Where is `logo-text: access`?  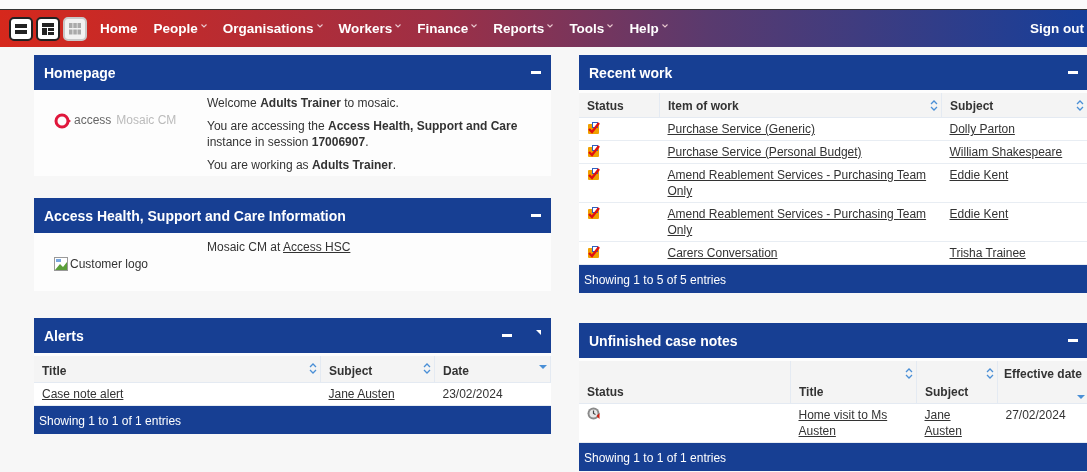 logo-text: access is located at coordinates (93, 120).